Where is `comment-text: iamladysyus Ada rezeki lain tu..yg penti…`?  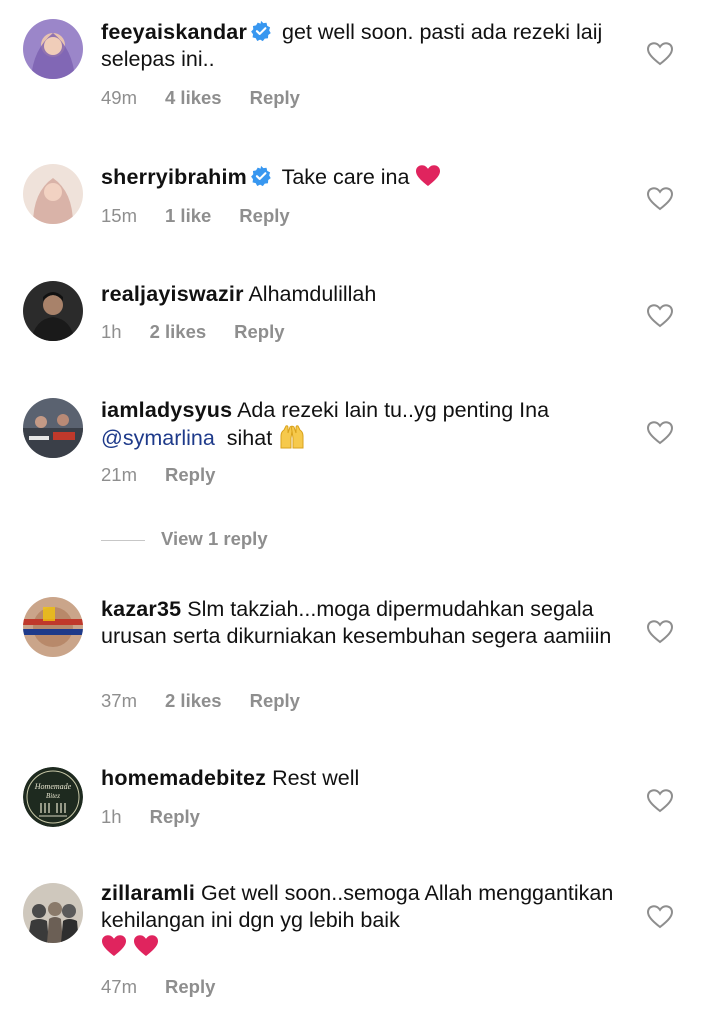 comment-text: iamladysyus Ada rezeki lain tu..yg penti… is located at coordinates (361, 424).